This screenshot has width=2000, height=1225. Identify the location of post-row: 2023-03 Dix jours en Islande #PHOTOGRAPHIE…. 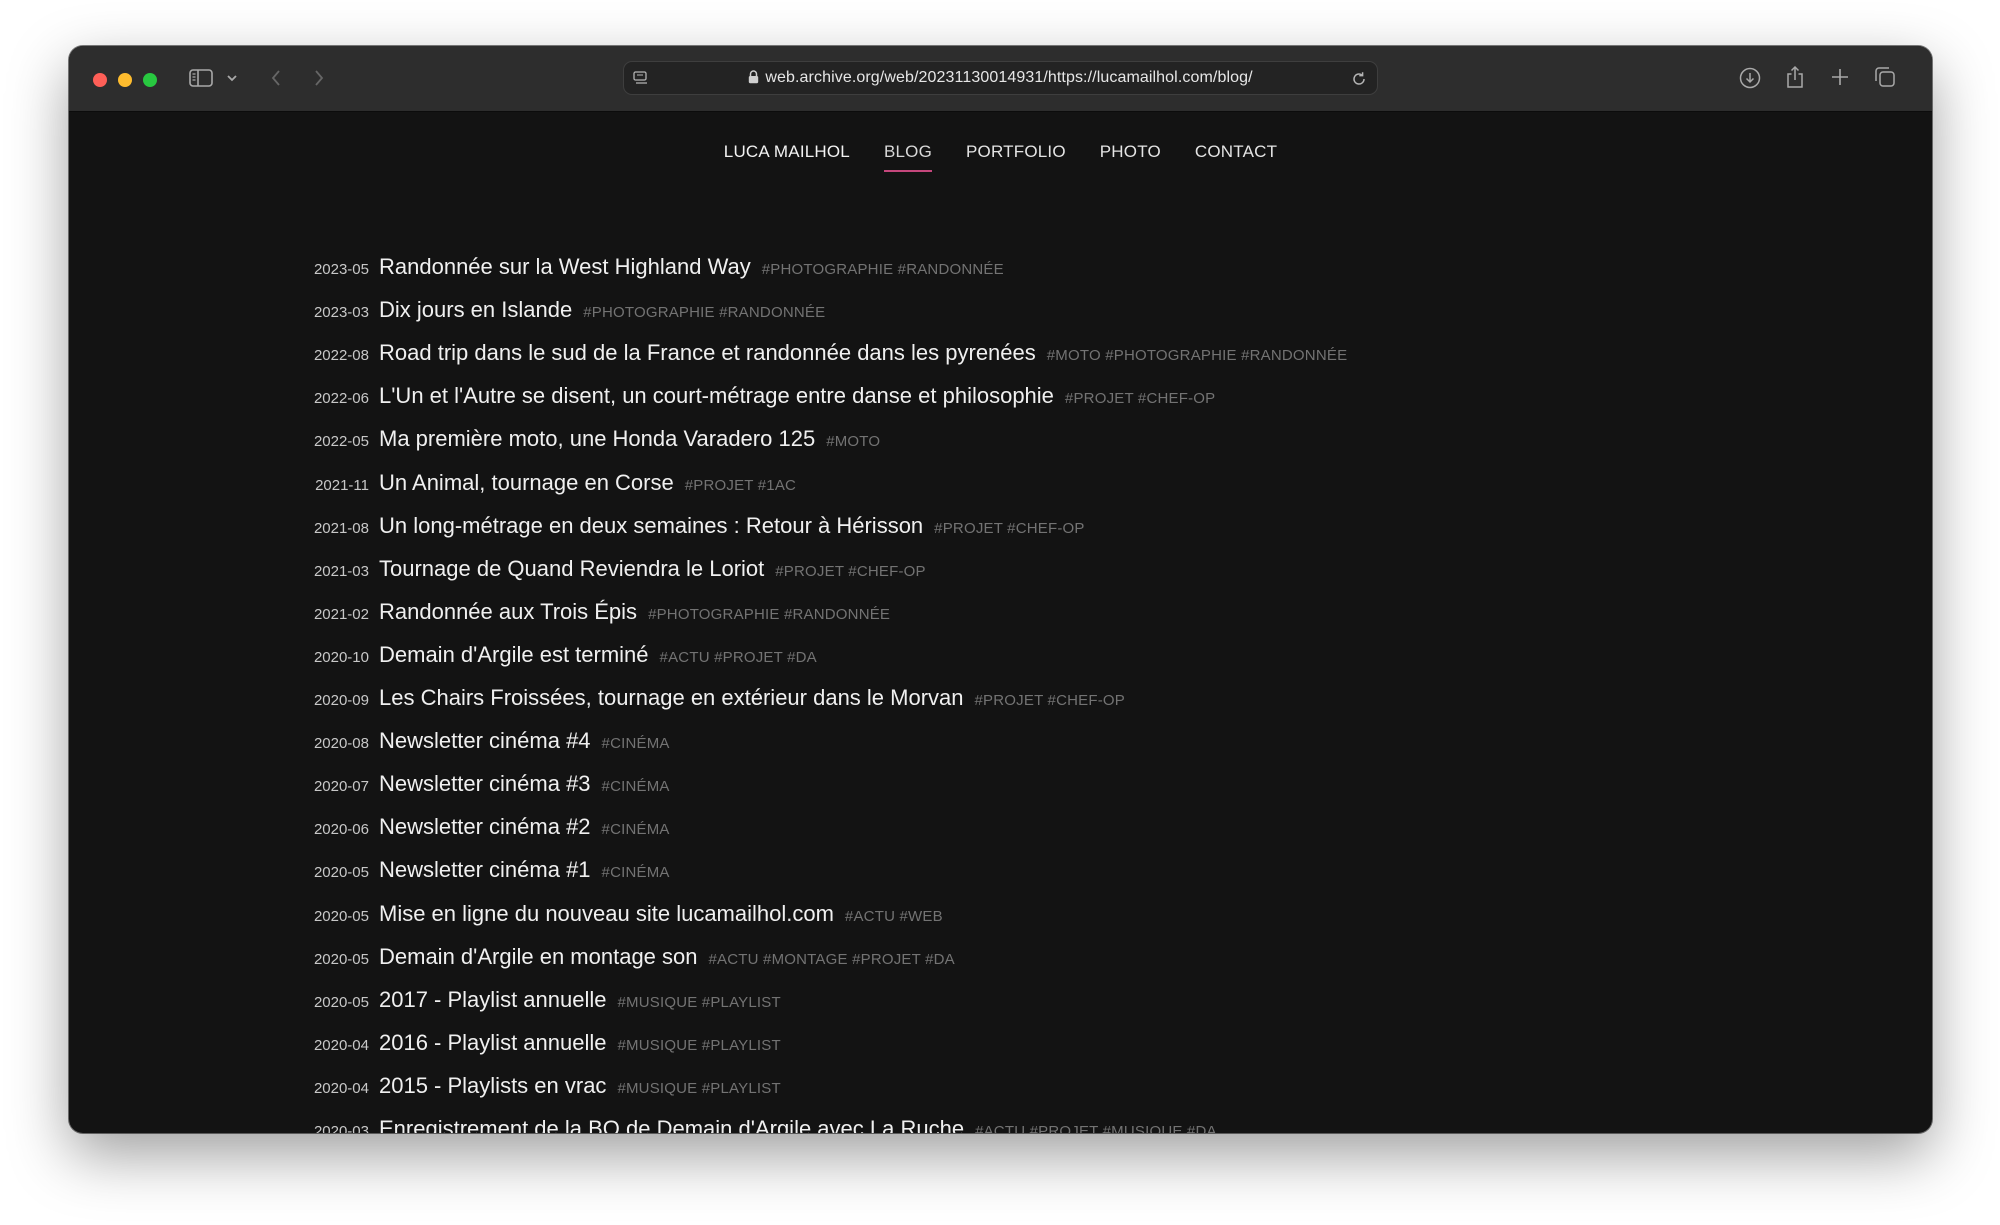
(447, 317).